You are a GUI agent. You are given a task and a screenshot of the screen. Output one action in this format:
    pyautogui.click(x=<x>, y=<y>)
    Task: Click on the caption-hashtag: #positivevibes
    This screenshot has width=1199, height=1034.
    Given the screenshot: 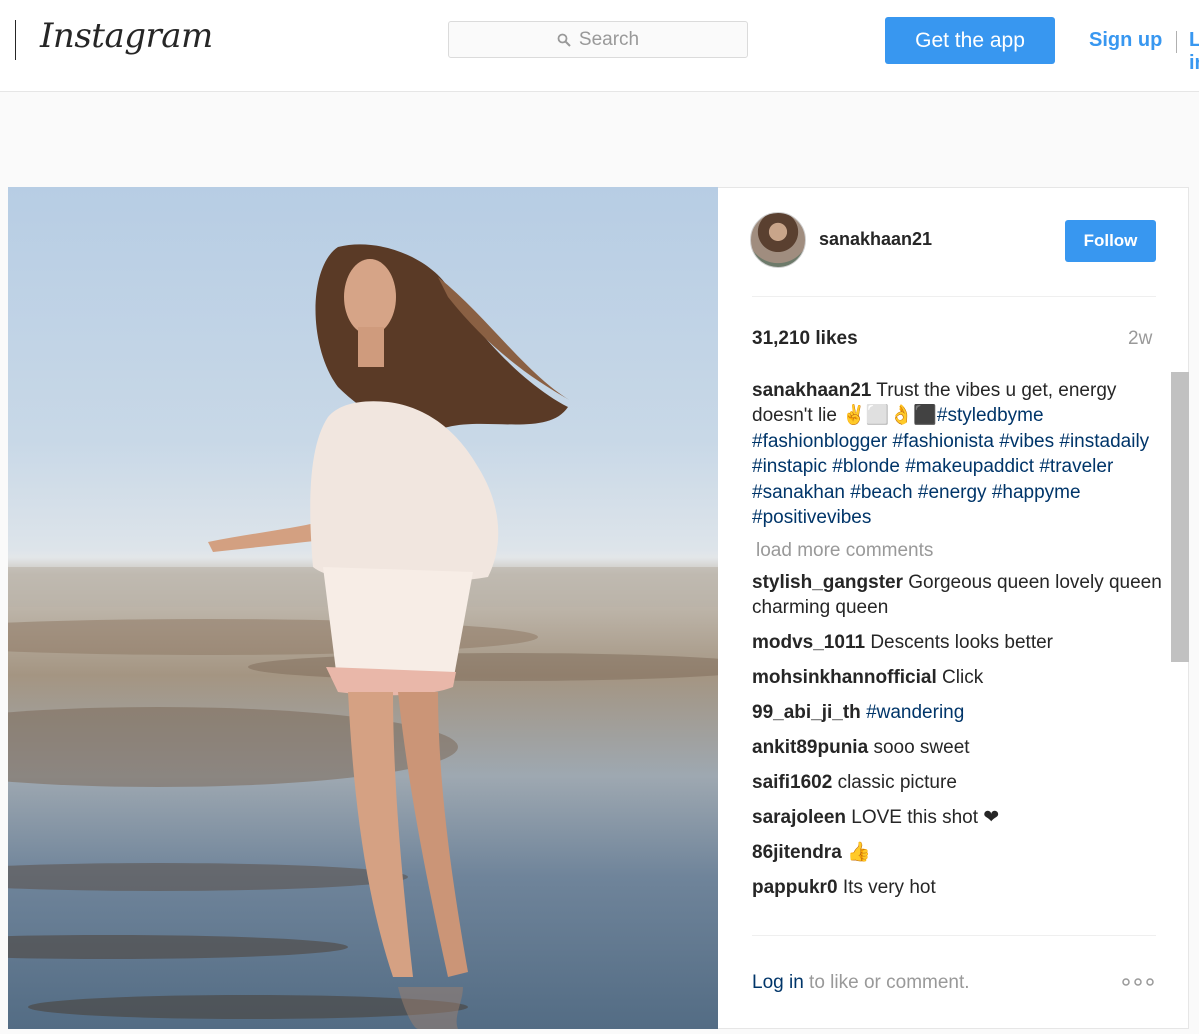 What is the action you would take?
    pyautogui.click(x=811, y=517)
    